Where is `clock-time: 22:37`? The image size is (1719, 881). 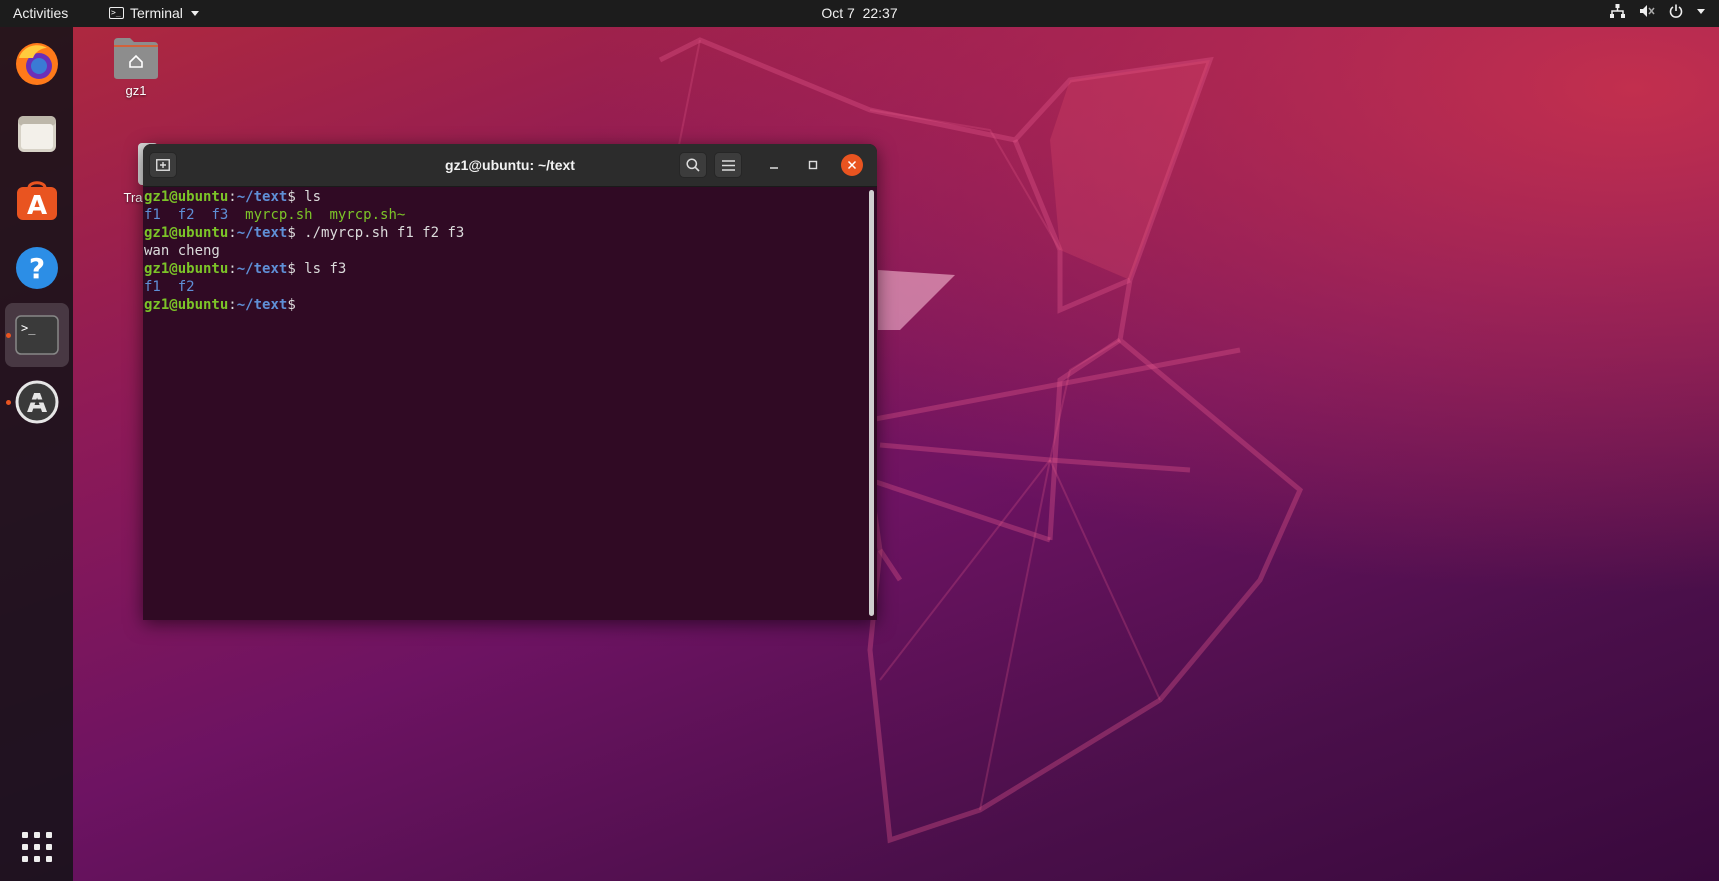 clock-time: 22:37 is located at coordinates (880, 13).